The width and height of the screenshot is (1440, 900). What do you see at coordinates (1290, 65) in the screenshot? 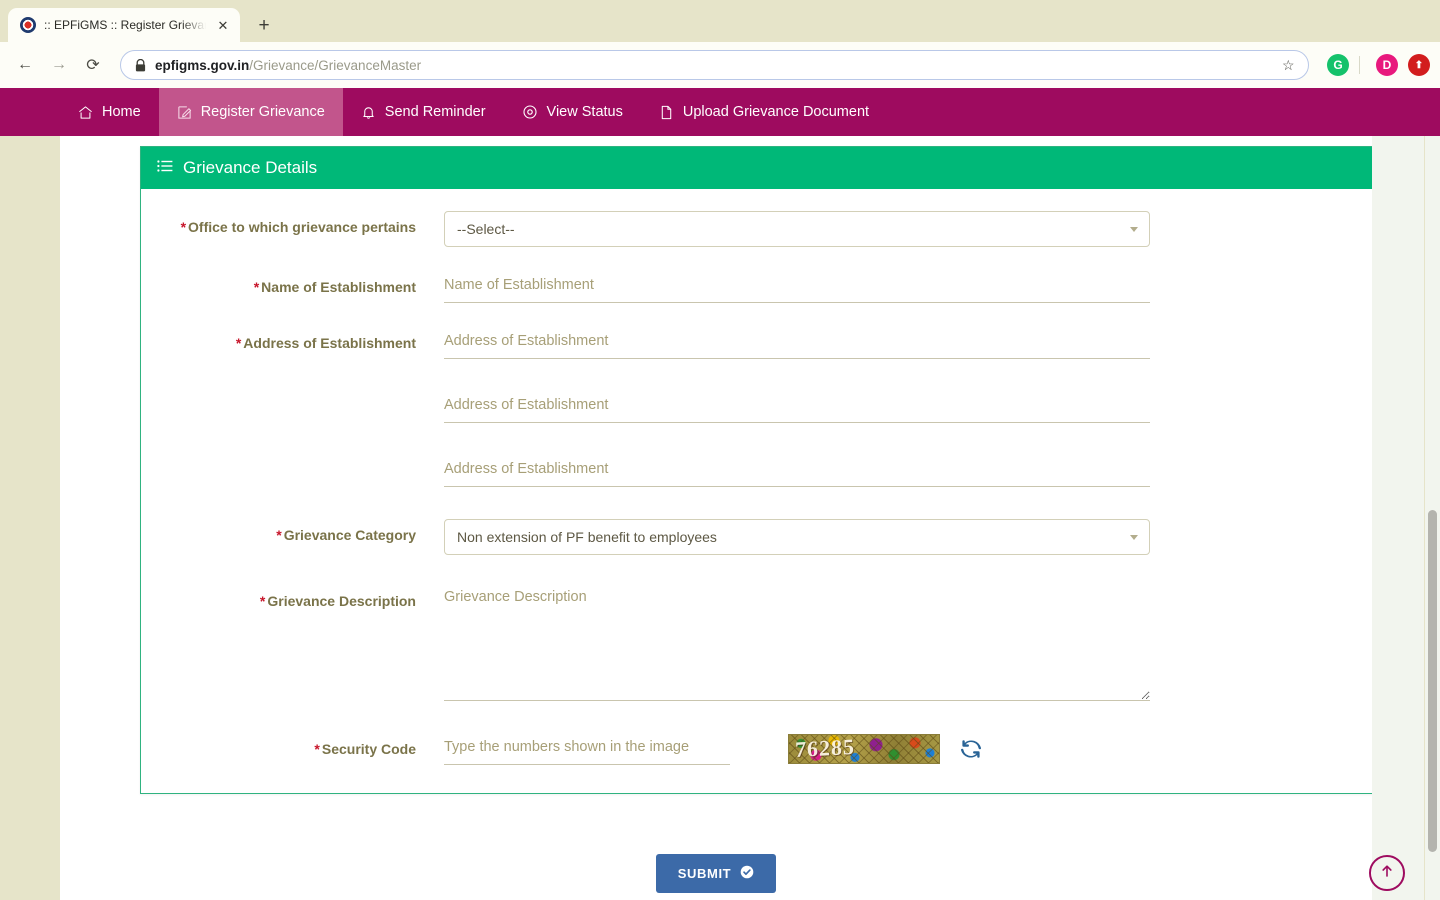
I see `bookmark-star-icon: ☆` at bounding box center [1290, 65].